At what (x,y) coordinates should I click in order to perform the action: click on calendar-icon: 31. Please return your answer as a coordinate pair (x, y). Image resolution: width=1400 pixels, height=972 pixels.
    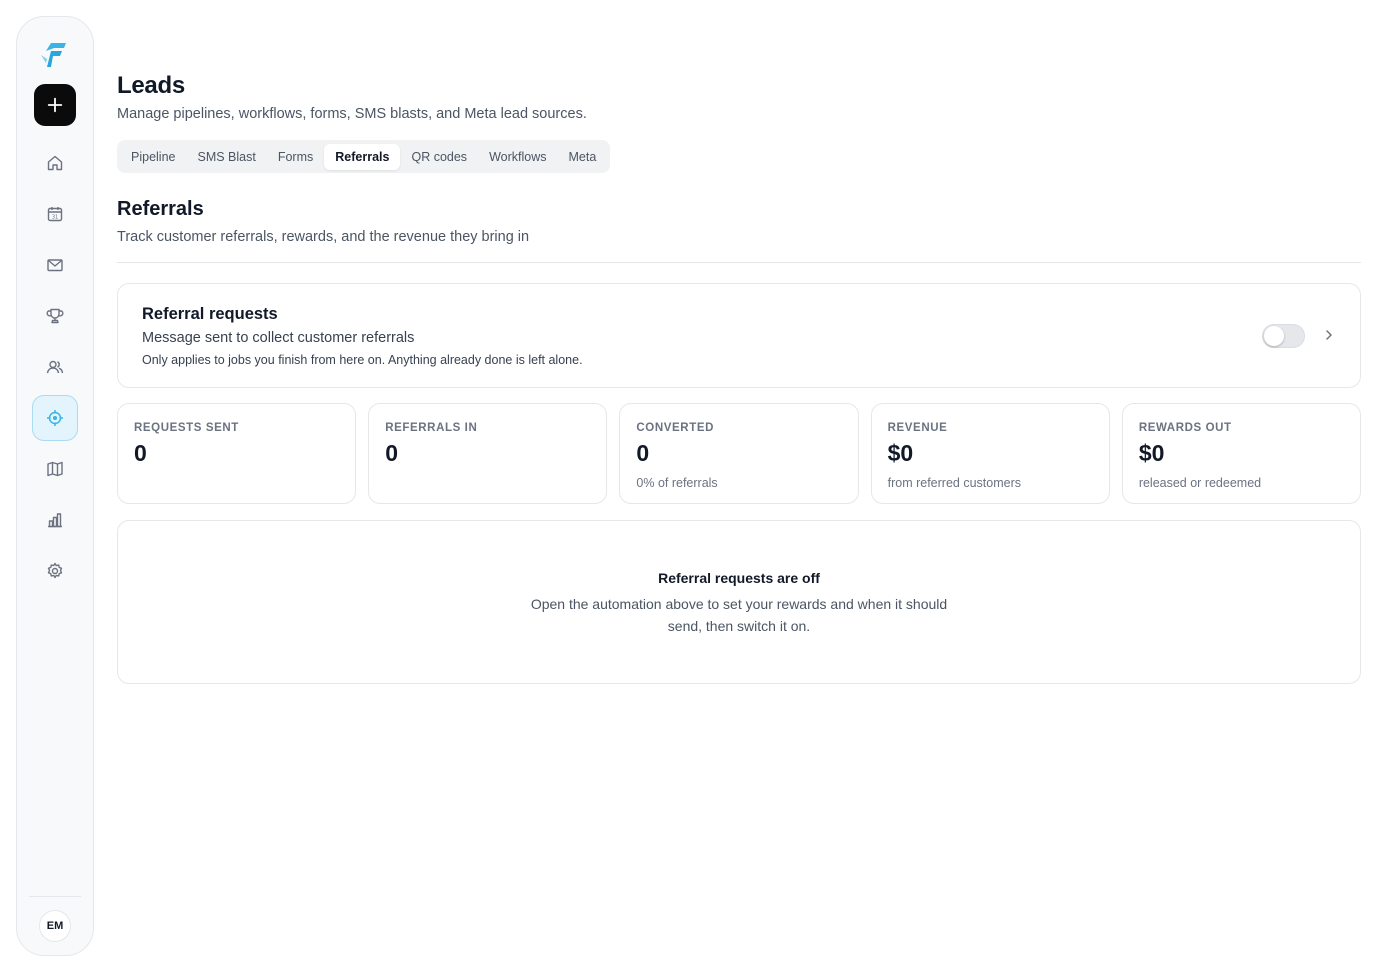
    Looking at the image, I should click on (55, 214).